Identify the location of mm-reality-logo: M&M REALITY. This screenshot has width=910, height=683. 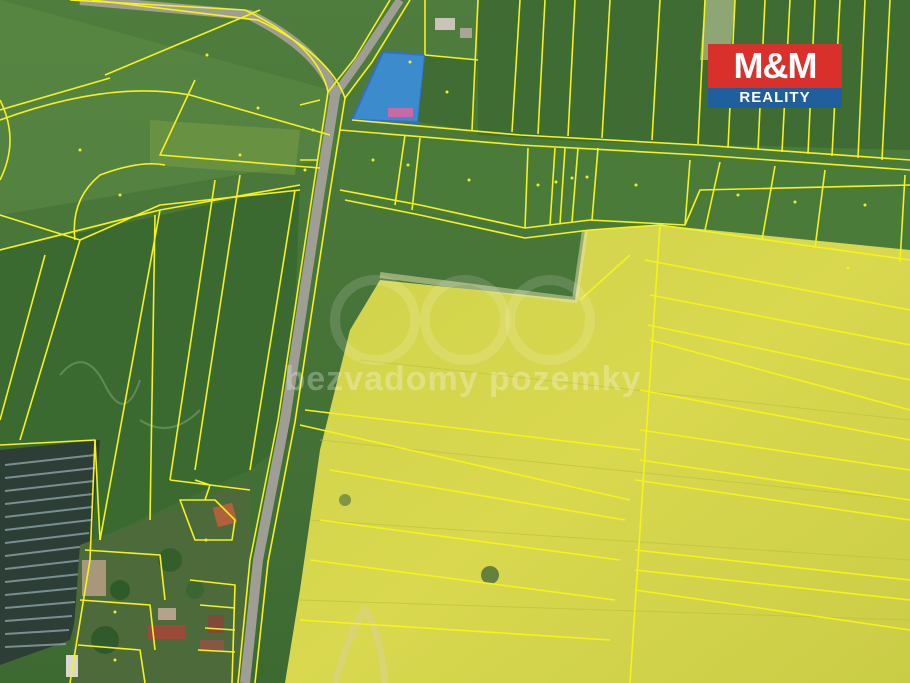
(775, 76).